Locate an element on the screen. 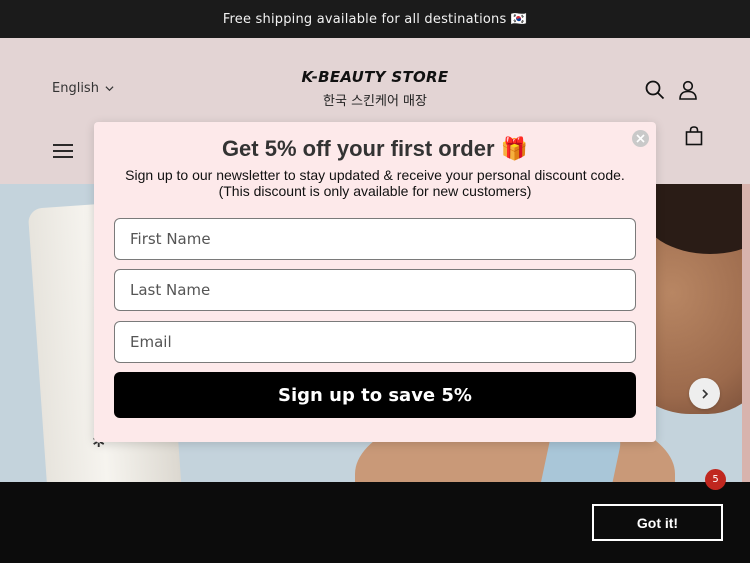 Image resolution: width=750 pixels, height=563 pixels. store-logo: K-BEAUTY STORE 한국 스킨케어 매장 is located at coordinates (375, 88).